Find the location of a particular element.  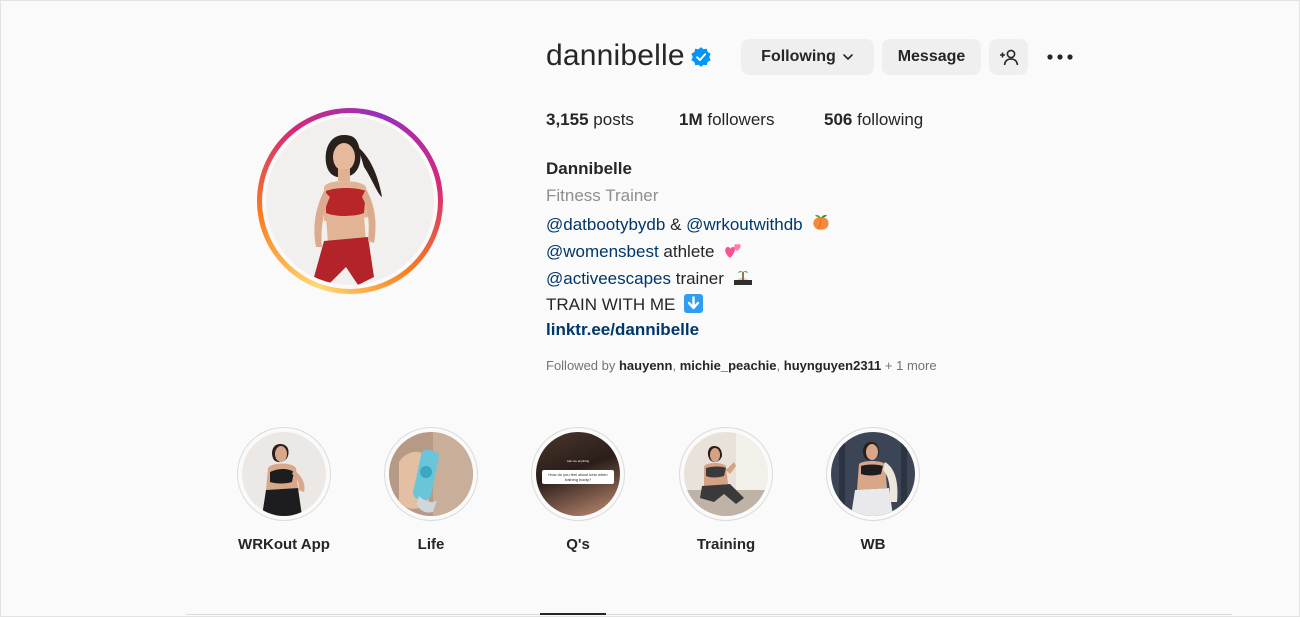

more-dots-icon is located at coordinates (1060, 57).